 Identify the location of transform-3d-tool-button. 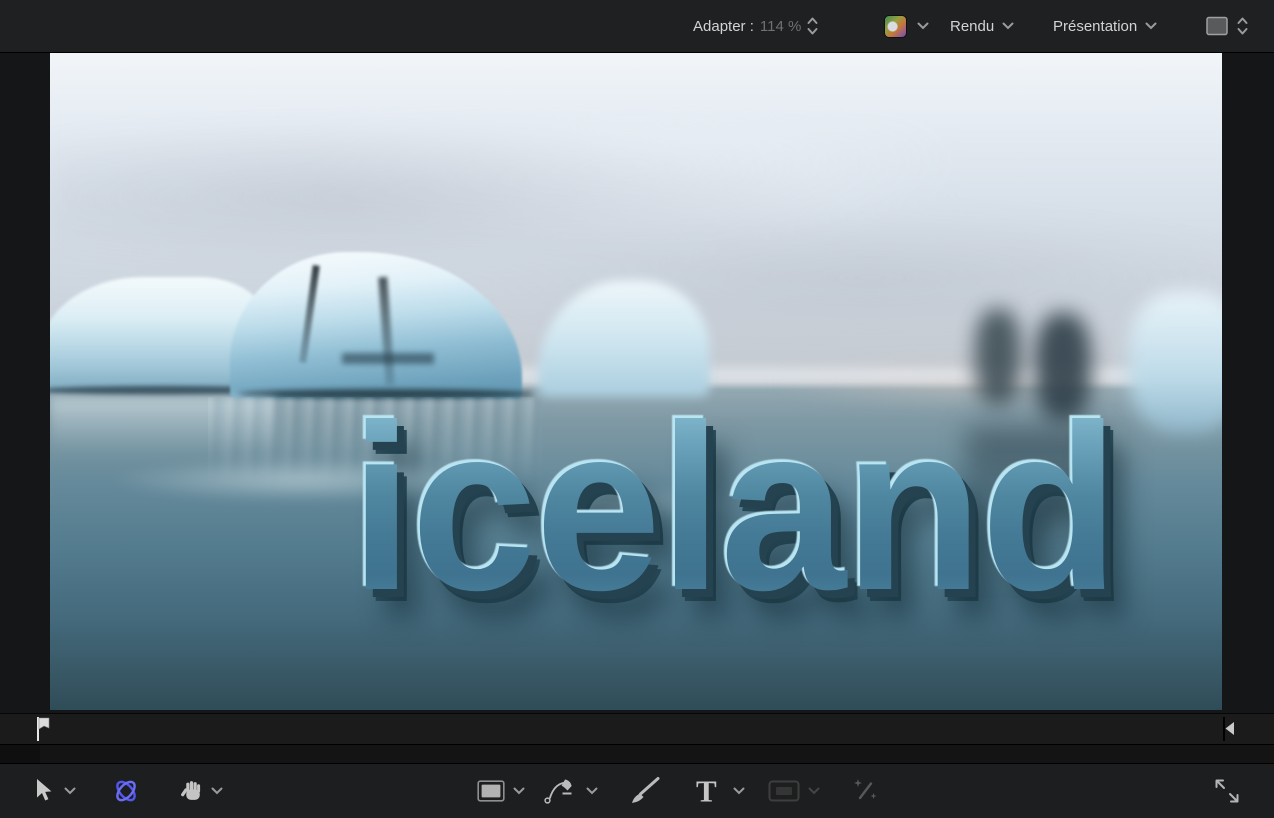
(126, 791).